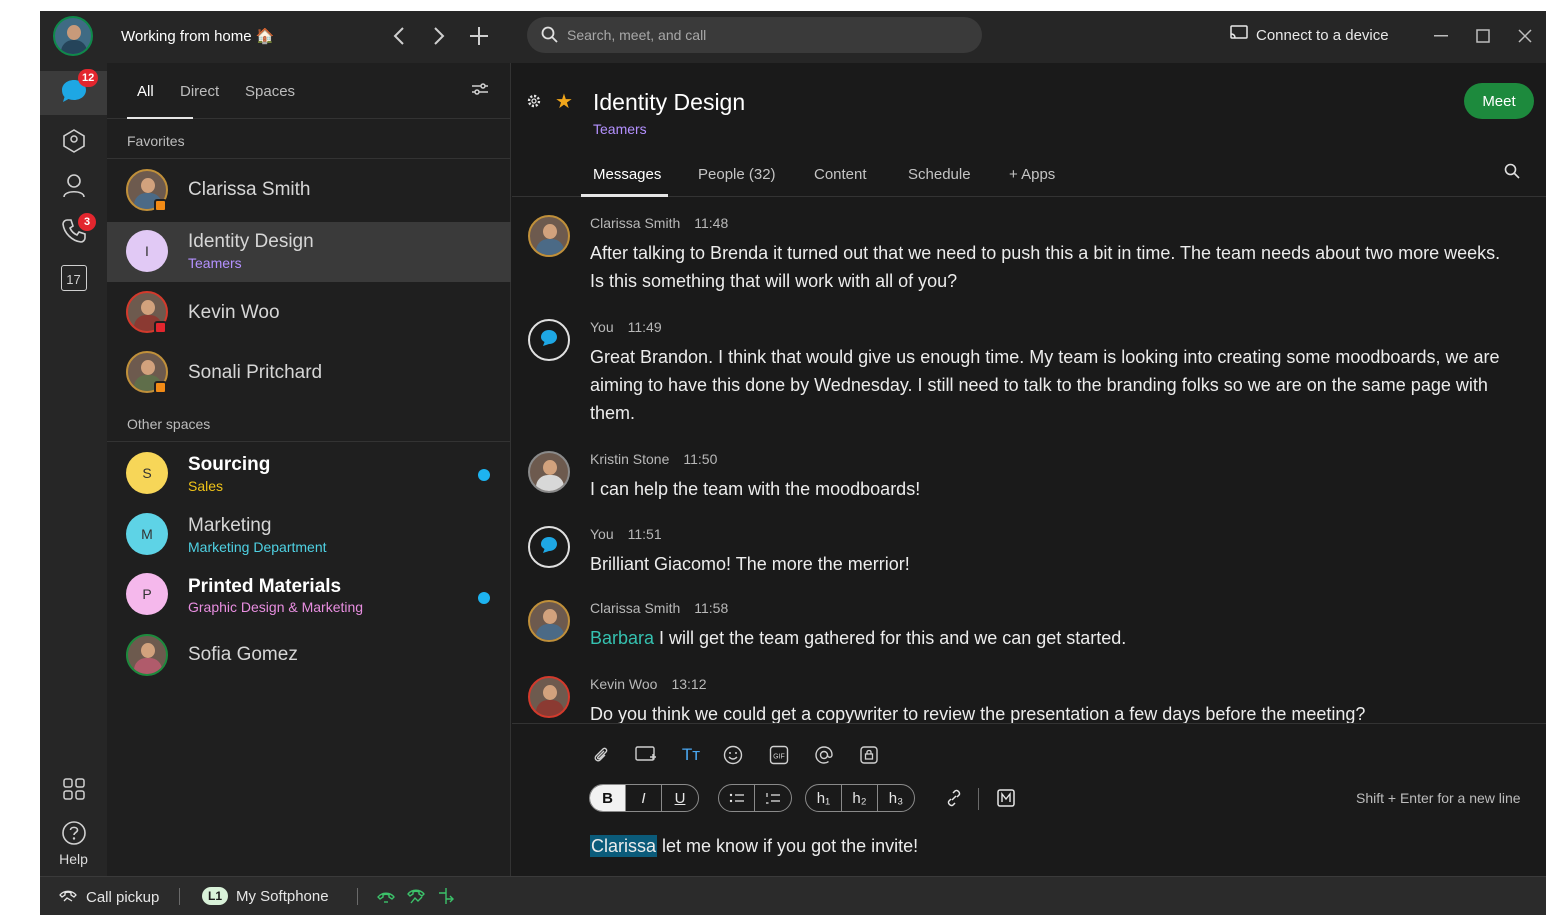 The width and height of the screenshot is (1546, 915). What do you see at coordinates (145, 91) in the screenshot?
I see `tab-all: All` at bounding box center [145, 91].